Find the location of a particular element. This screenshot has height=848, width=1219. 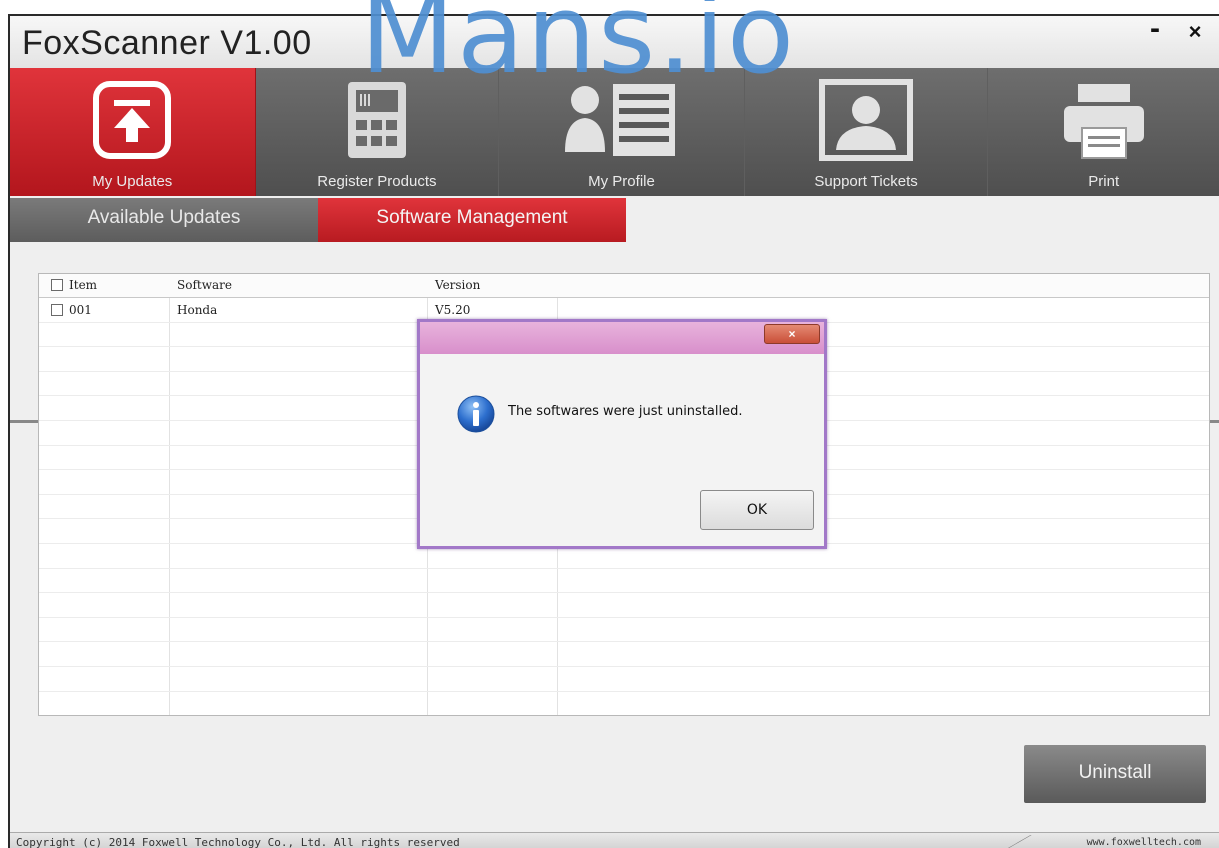

nav-label: Register Products is located at coordinates (377, 181).